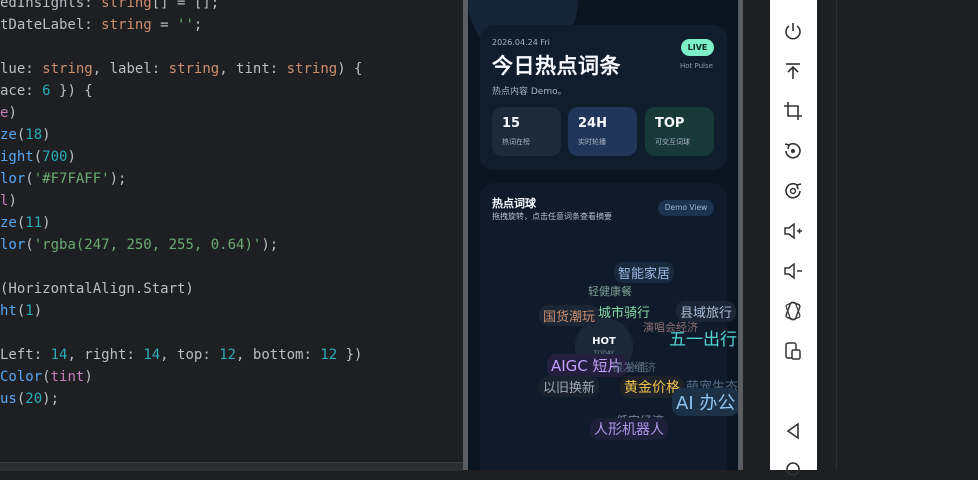 The width and height of the screenshot is (978, 480). What do you see at coordinates (152, 355) in the screenshot?
I see `code-token: 14` at bounding box center [152, 355].